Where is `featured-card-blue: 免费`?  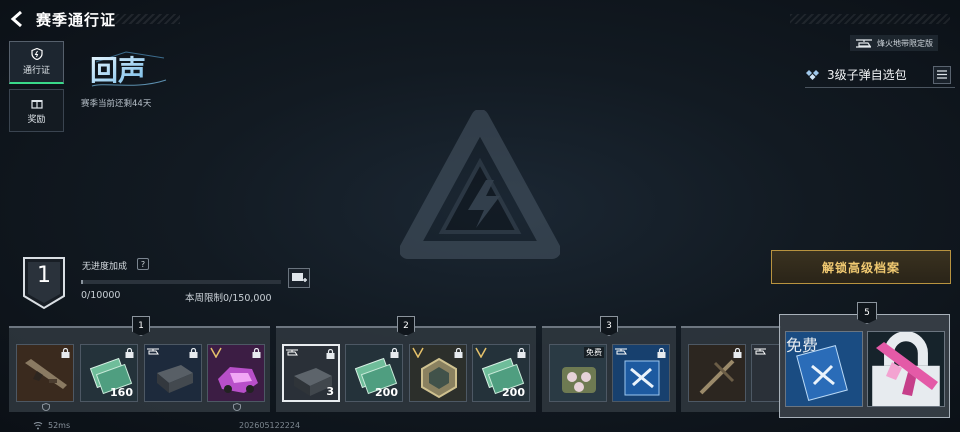
featured-card-blue: 免费 is located at coordinates (824, 369).